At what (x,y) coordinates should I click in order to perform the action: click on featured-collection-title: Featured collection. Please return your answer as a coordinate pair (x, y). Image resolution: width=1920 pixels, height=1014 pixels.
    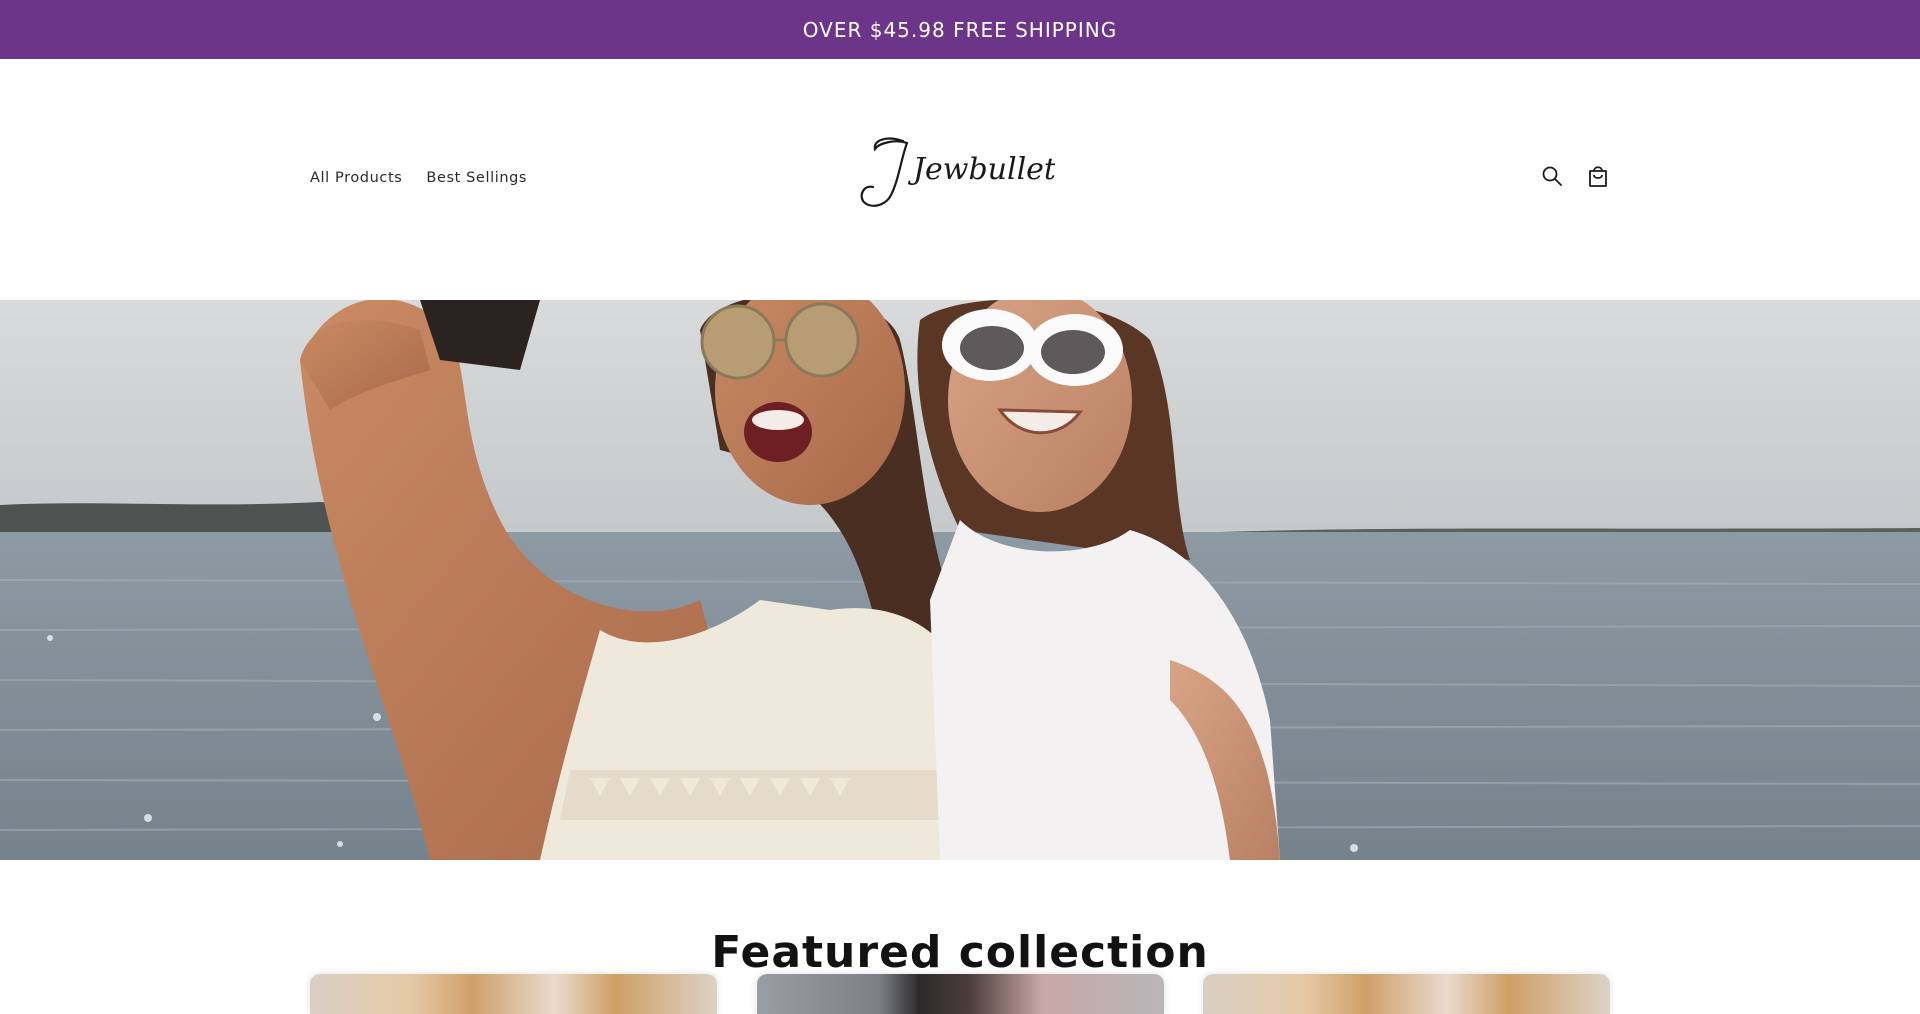
    Looking at the image, I should click on (960, 952).